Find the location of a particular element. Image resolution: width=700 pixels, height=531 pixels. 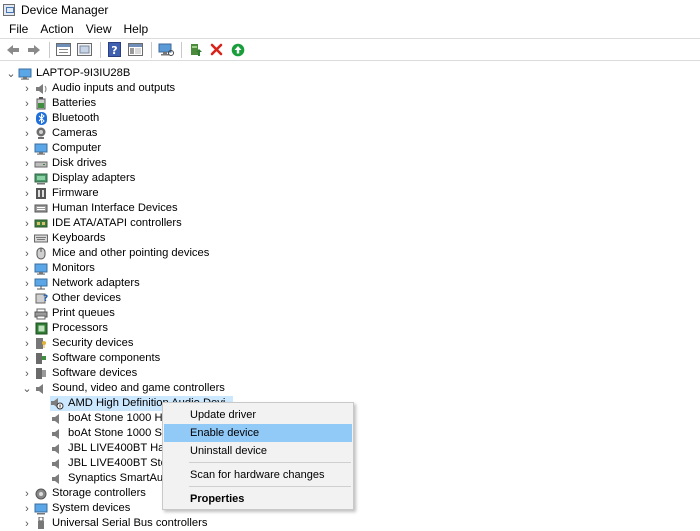

tree-item-label: Mice and other pointing devices is located at coordinates (131, 253).